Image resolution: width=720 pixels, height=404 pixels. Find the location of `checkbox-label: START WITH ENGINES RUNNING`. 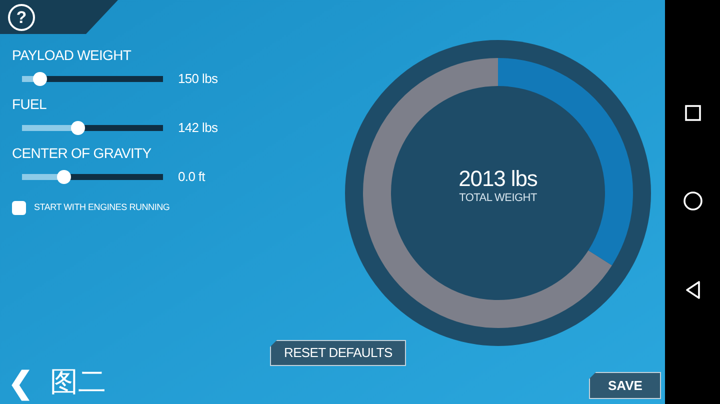

checkbox-label: START WITH ENGINES RUNNING is located at coordinates (102, 207).